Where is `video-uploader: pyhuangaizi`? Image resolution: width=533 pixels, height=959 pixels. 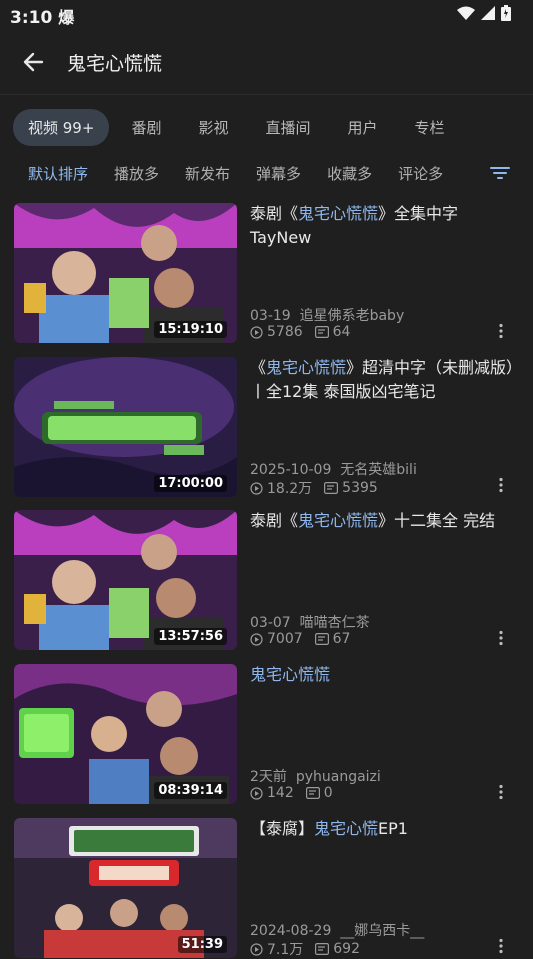
video-uploader: pyhuangaizi is located at coordinates (338, 777).